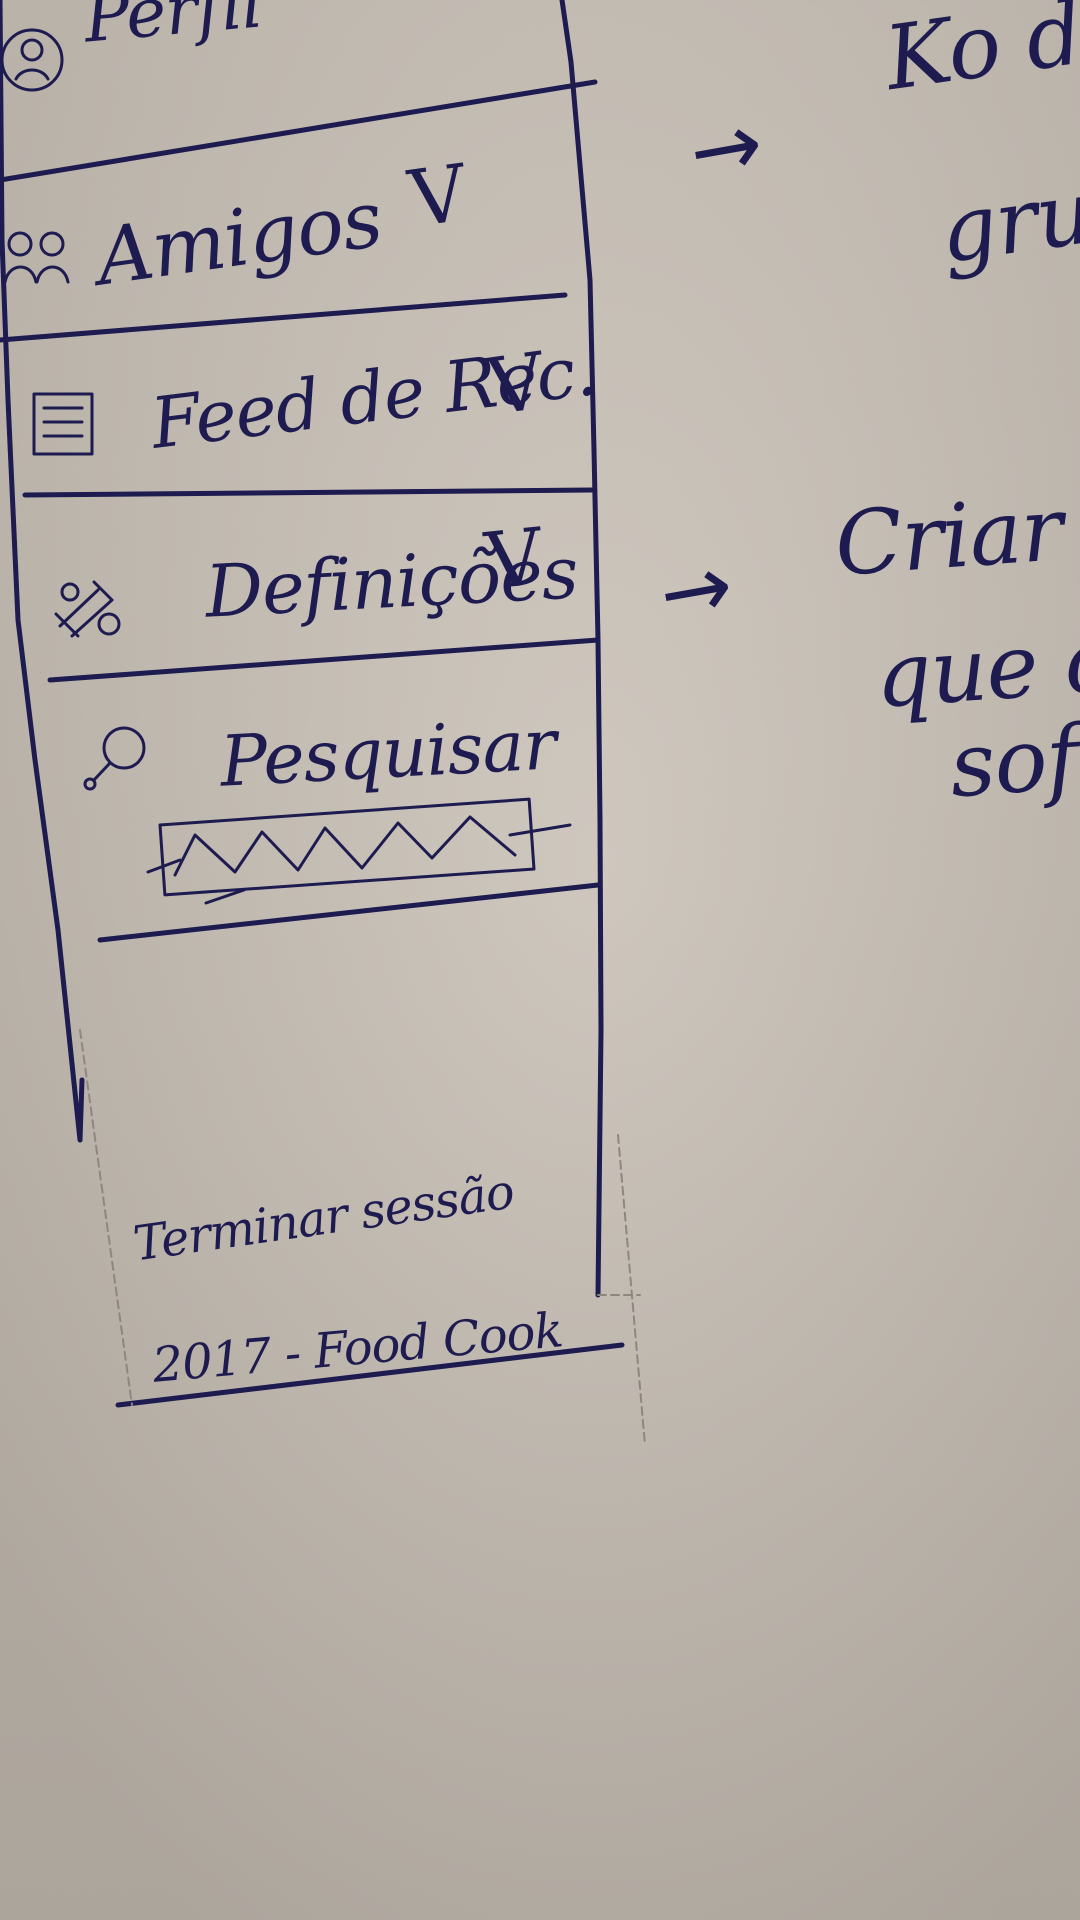 The image size is (1080, 1920). I want to click on settings-icon, so click(88, 608).